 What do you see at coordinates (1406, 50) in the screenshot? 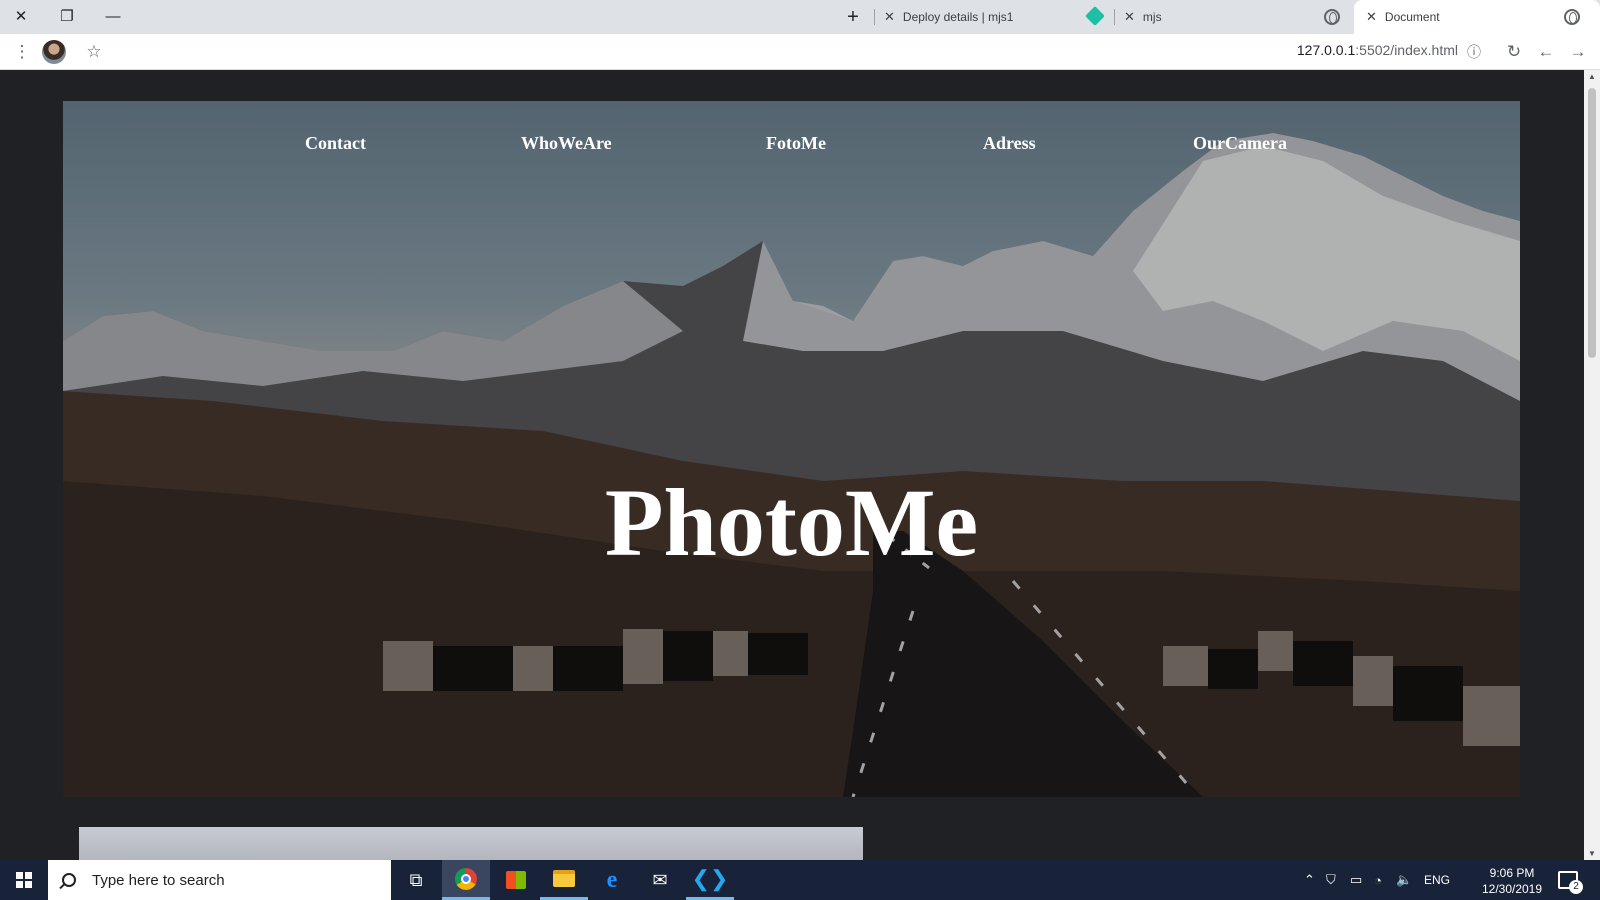
I see `url-path: :5502/index.html` at bounding box center [1406, 50].